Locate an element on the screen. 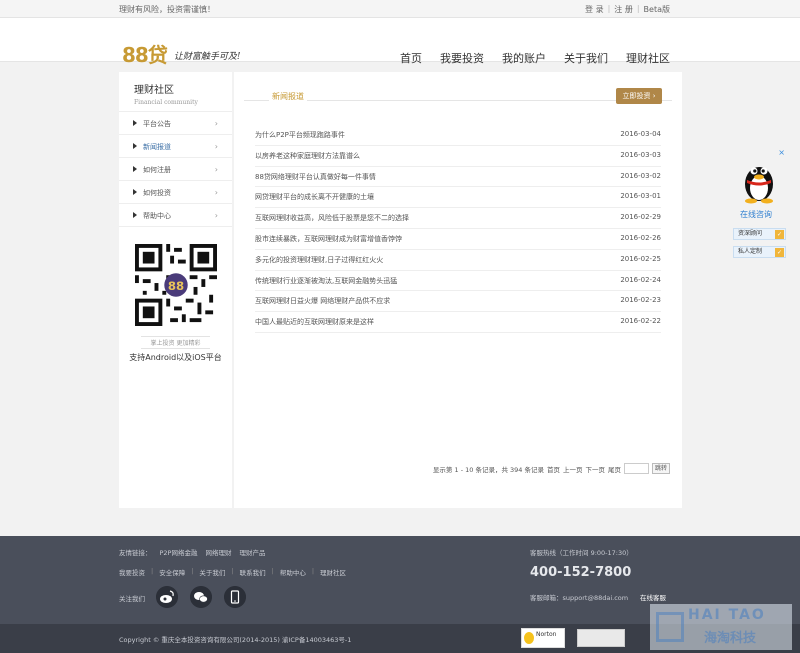 The image size is (800, 653). sidebar-item-label: 平台公告 is located at coordinates (157, 124).